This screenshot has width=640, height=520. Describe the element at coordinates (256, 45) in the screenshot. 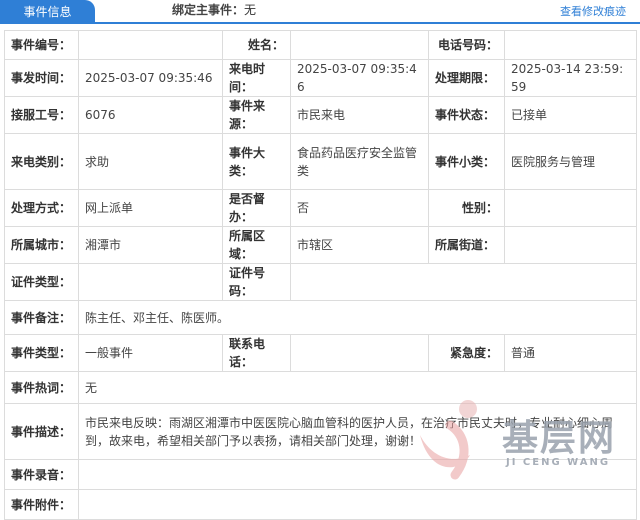

I see `name-label: 姓名：` at that location.